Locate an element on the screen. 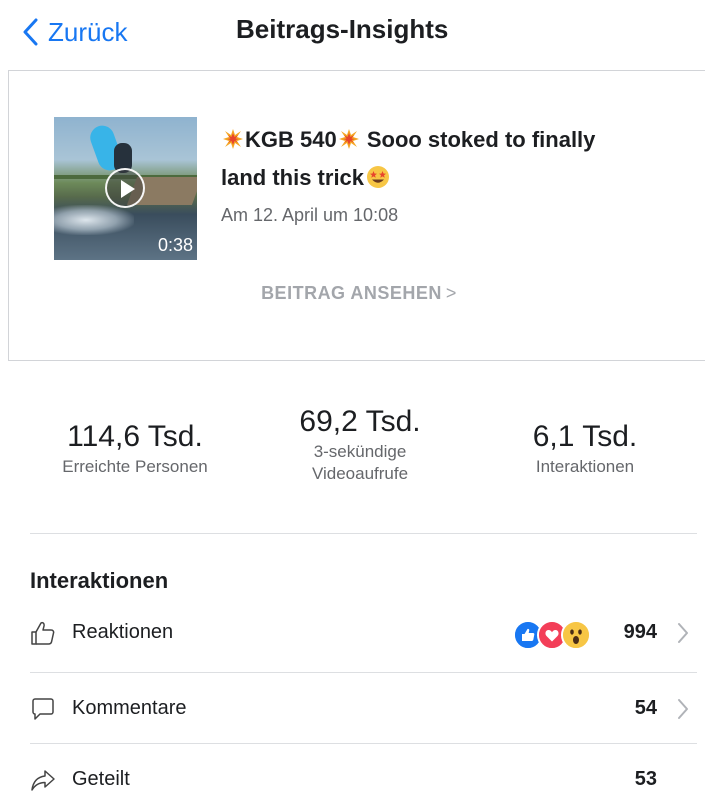 Image resolution: width=705 pixels, height=812 pixels. chevron-right-icon: > is located at coordinates (451, 293).